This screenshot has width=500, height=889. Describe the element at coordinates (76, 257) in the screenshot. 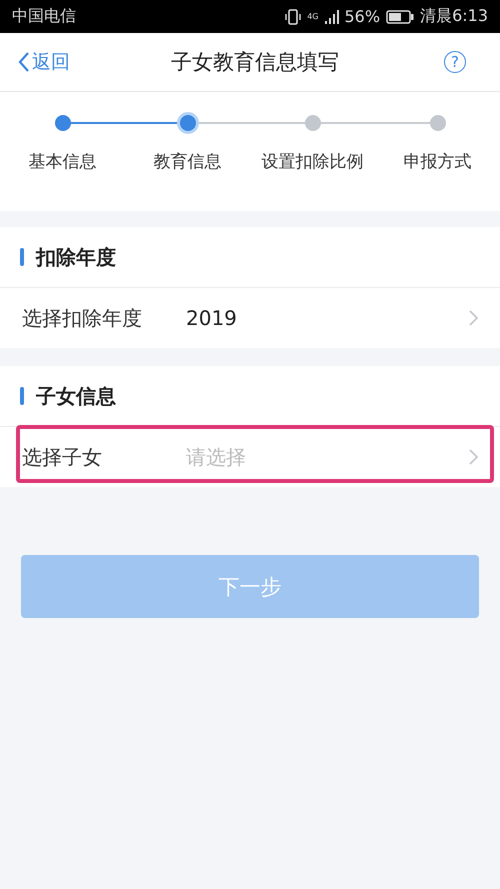

I see `section-title: 扣除年度` at that location.